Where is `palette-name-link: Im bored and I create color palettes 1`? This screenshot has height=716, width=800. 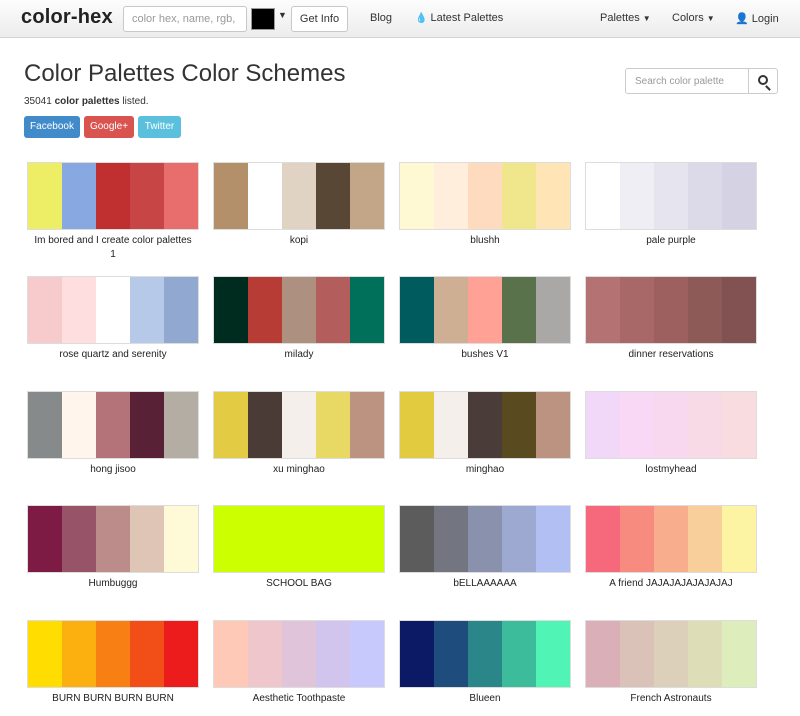
palette-name-link: Im bored and I create color palettes 1 is located at coordinates (113, 248).